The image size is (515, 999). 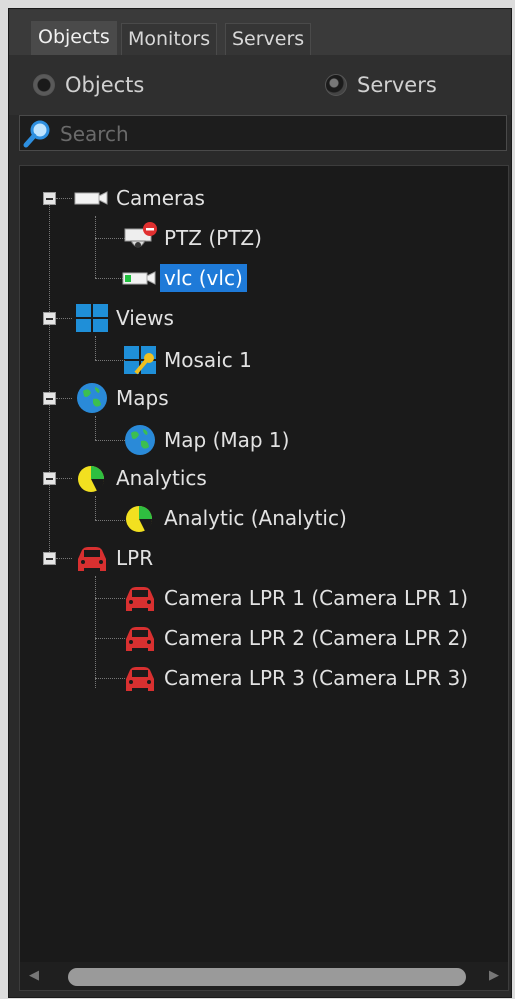 What do you see at coordinates (183, 278) in the screenshot?
I see `tree-item-vlc: vlc (vlc)` at bounding box center [183, 278].